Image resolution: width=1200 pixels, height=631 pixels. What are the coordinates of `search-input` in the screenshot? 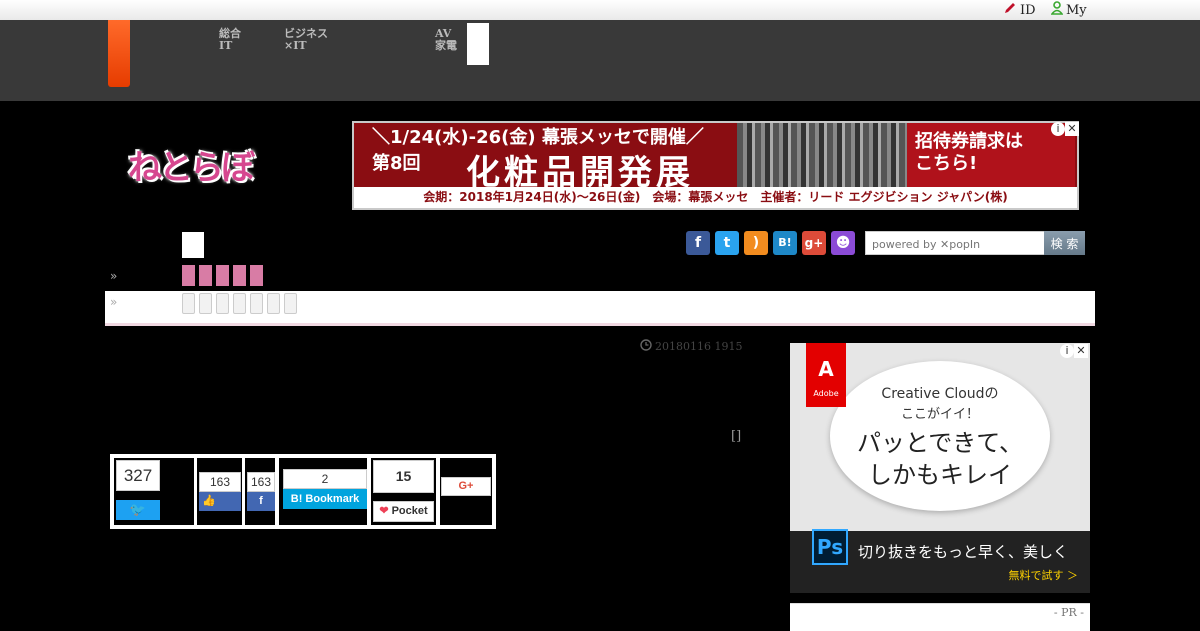 It's located at (957, 244).